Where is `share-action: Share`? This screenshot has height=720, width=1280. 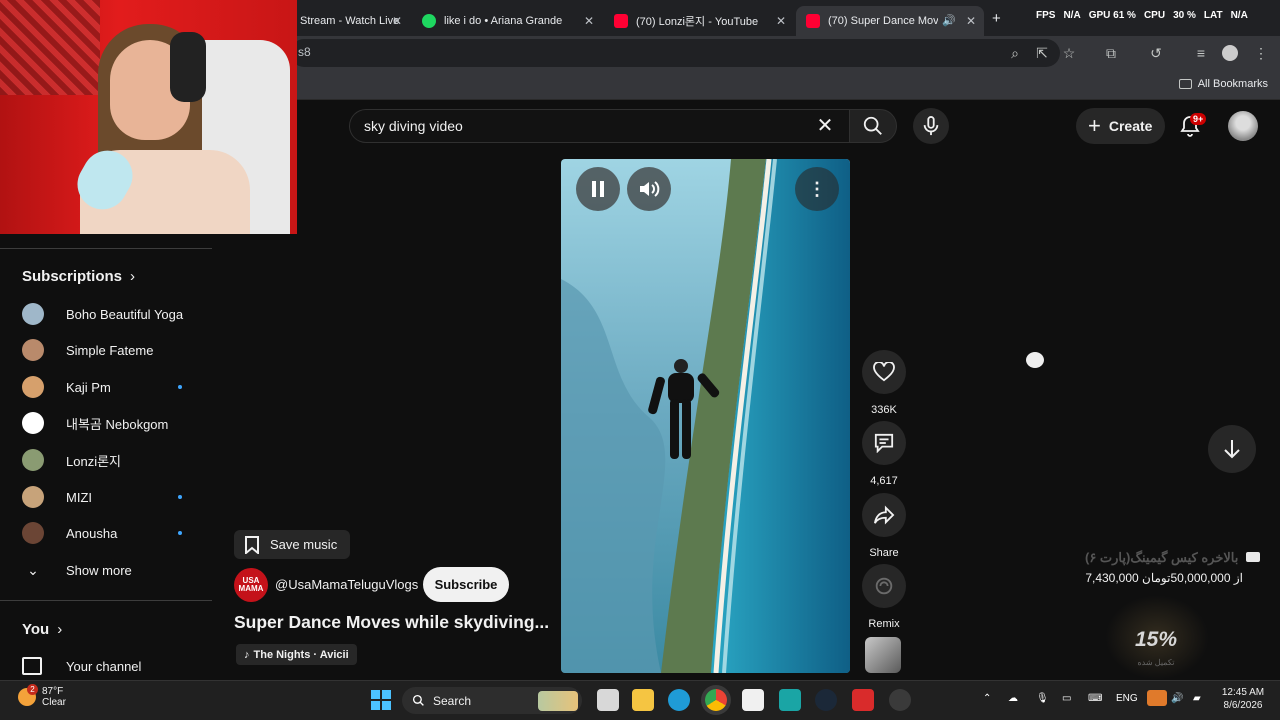
share-action: Share is located at coordinates (884, 526).